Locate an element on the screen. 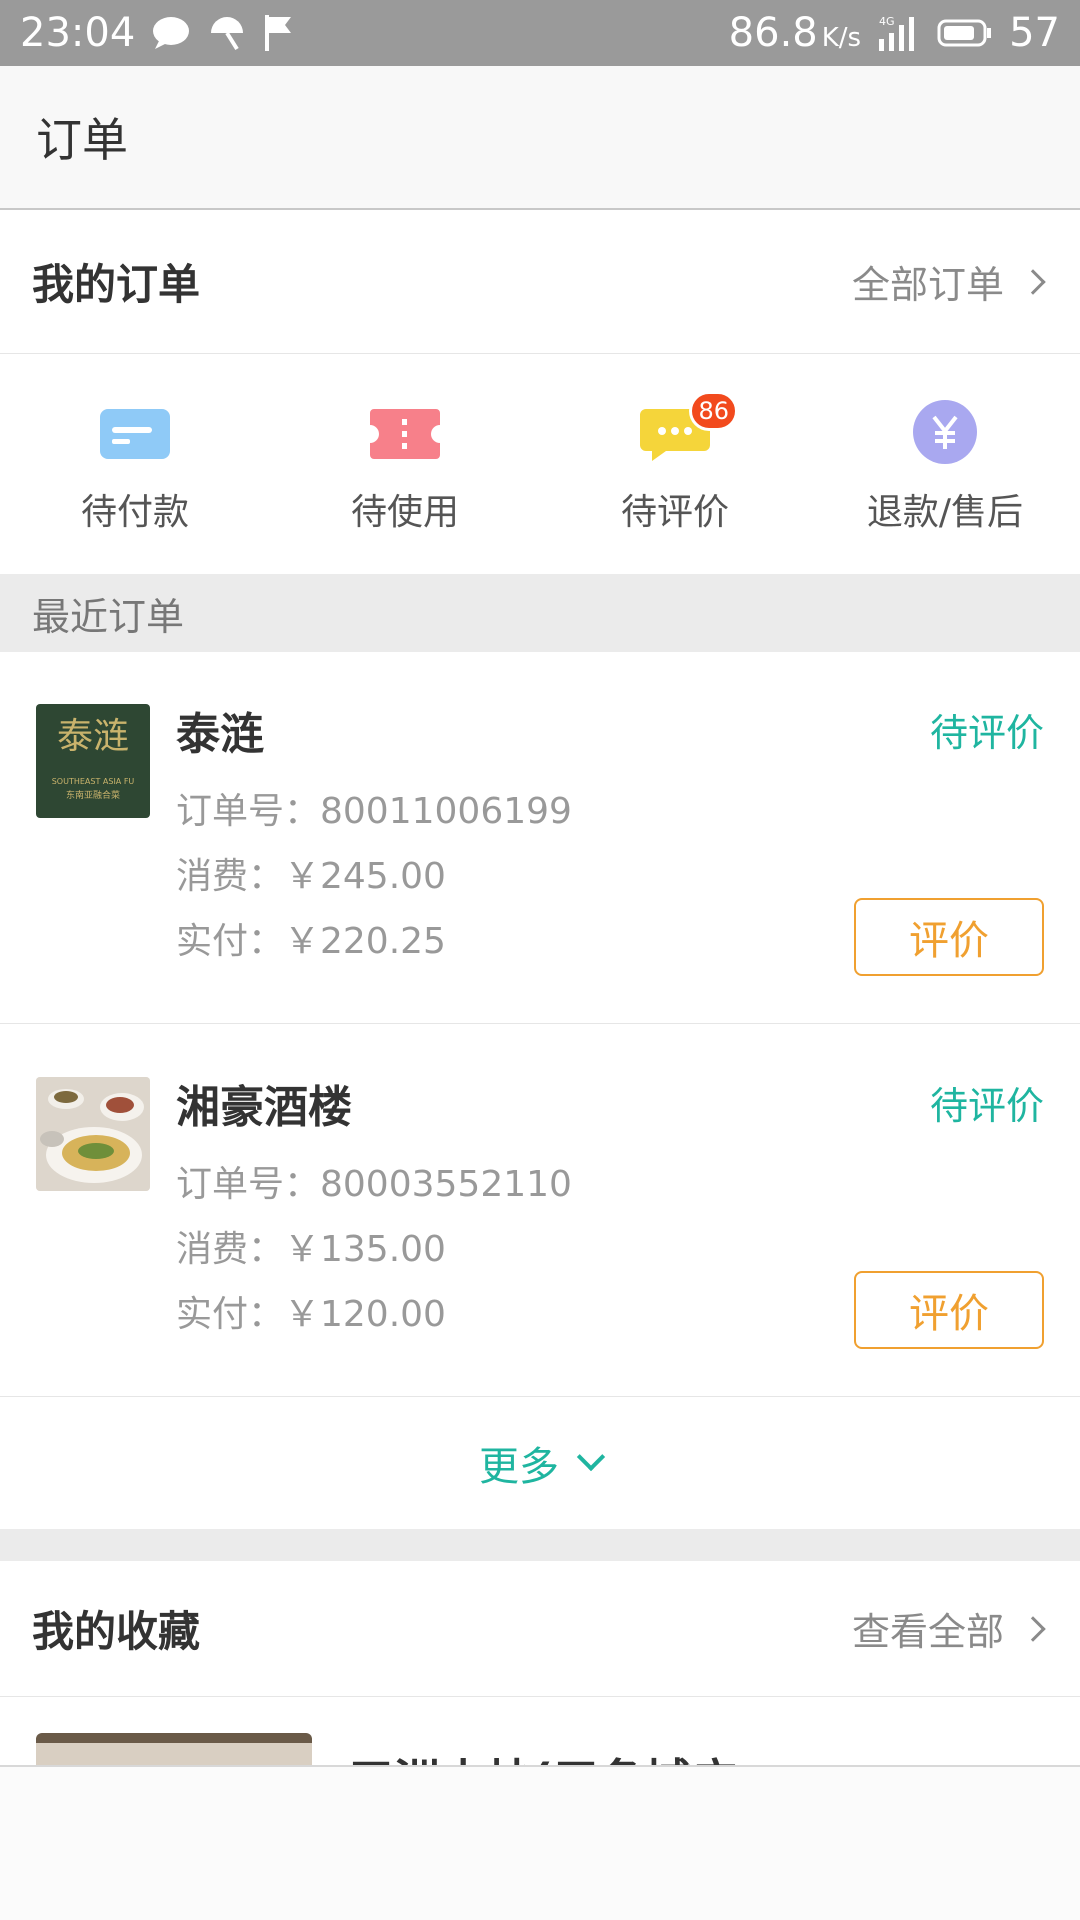  order-spend: 消费：￥245.00 is located at coordinates (311, 876).